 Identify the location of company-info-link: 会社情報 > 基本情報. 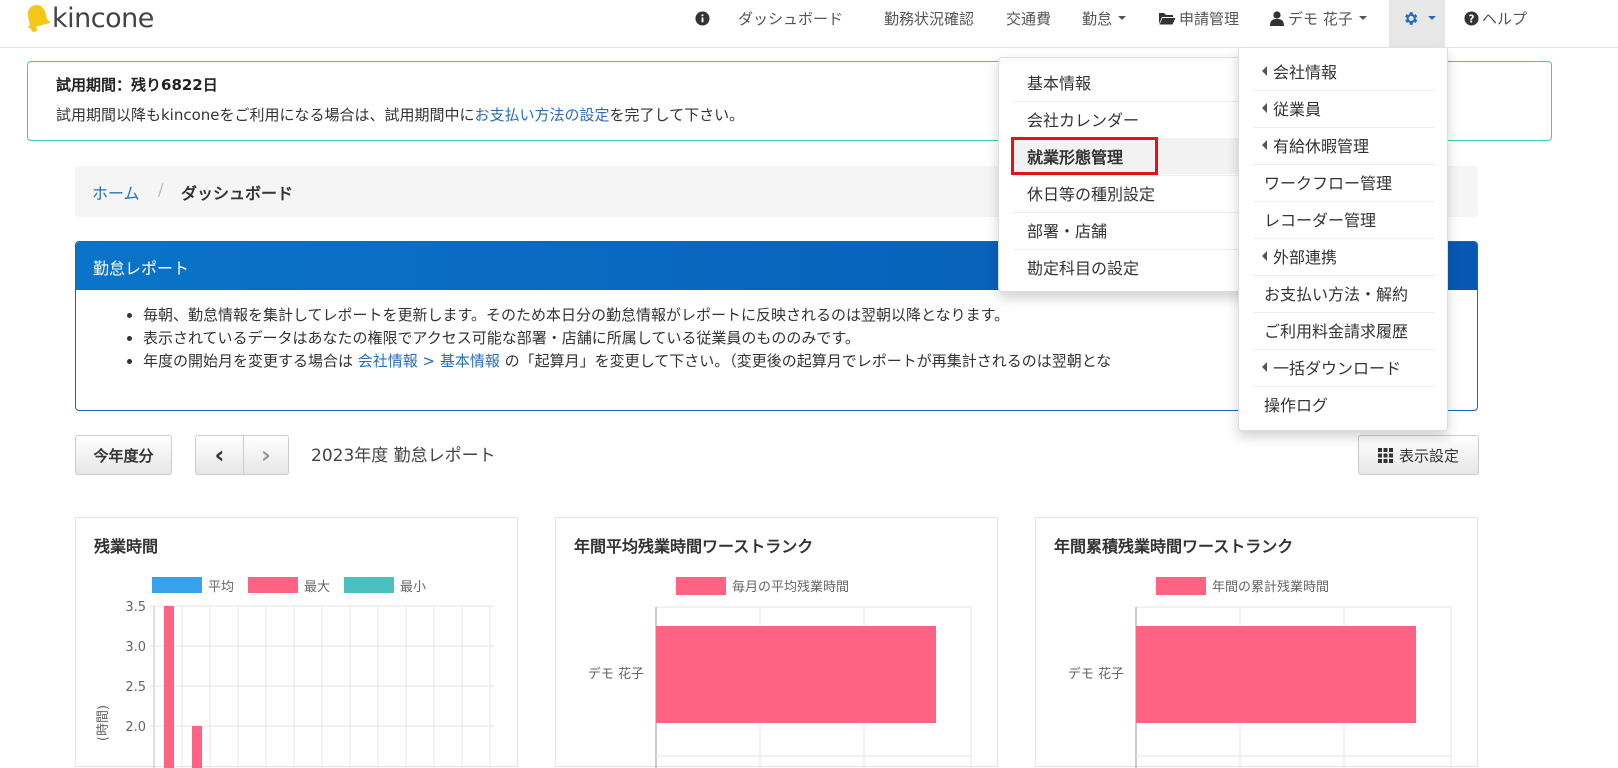
(429, 361).